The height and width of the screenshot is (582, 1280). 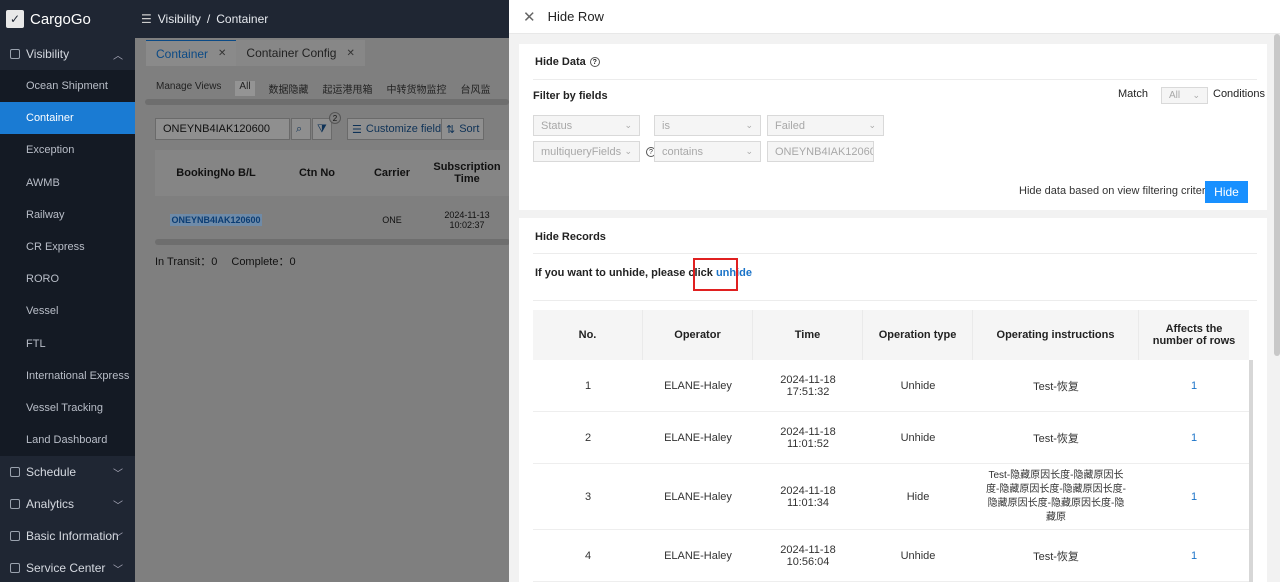 I want to click on help-icon: ?, so click(x=594, y=62).